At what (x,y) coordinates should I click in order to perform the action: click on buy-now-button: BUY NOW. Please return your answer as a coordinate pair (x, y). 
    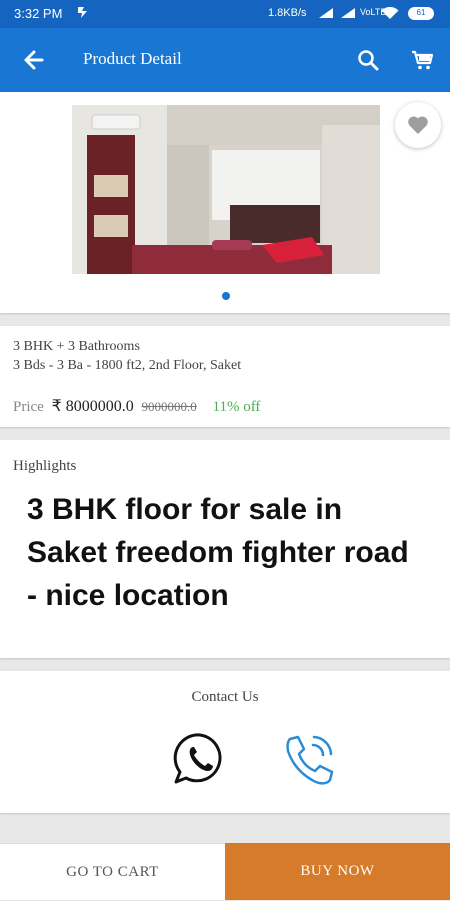
    Looking at the image, I should click on (337, 871).